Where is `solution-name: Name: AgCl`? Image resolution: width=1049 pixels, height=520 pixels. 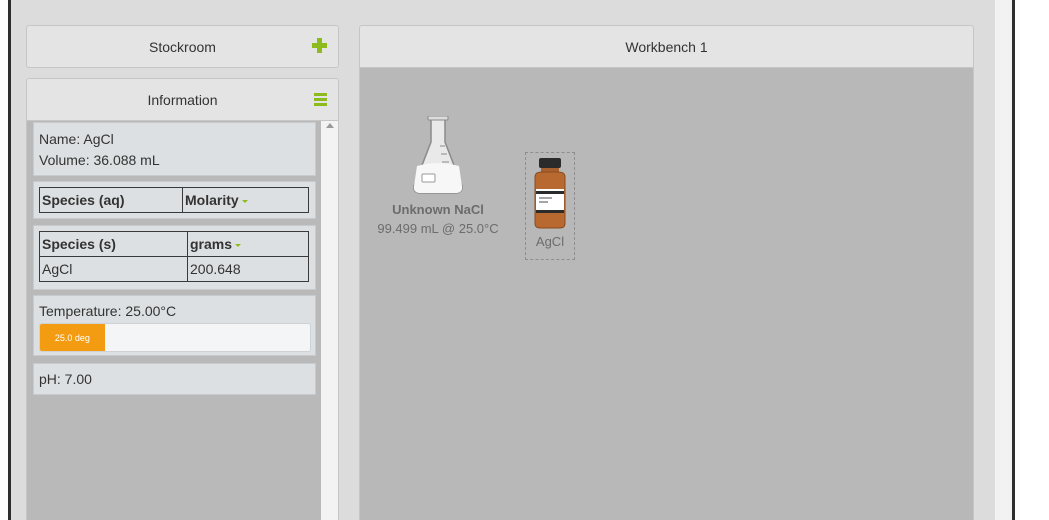 solution-name: Name: AgCl is located at coordinates (76, 139).